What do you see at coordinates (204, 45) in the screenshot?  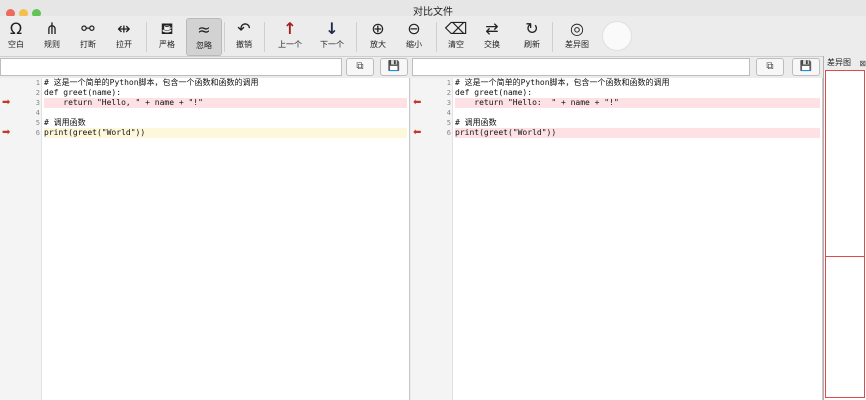 I see `ignore-label: 忽略` at bounding box center [204, 45].